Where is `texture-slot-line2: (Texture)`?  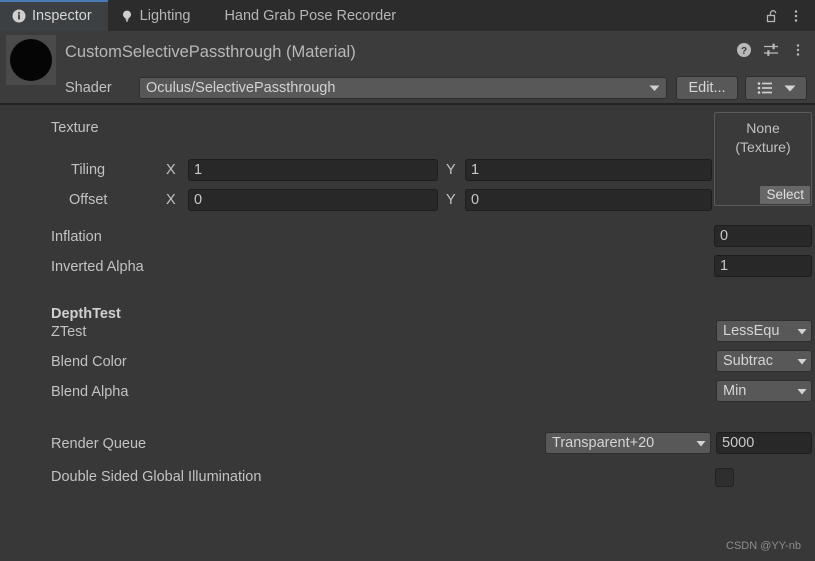 texture-slot-line2: (Texture) is located at coordinates (763, 147).